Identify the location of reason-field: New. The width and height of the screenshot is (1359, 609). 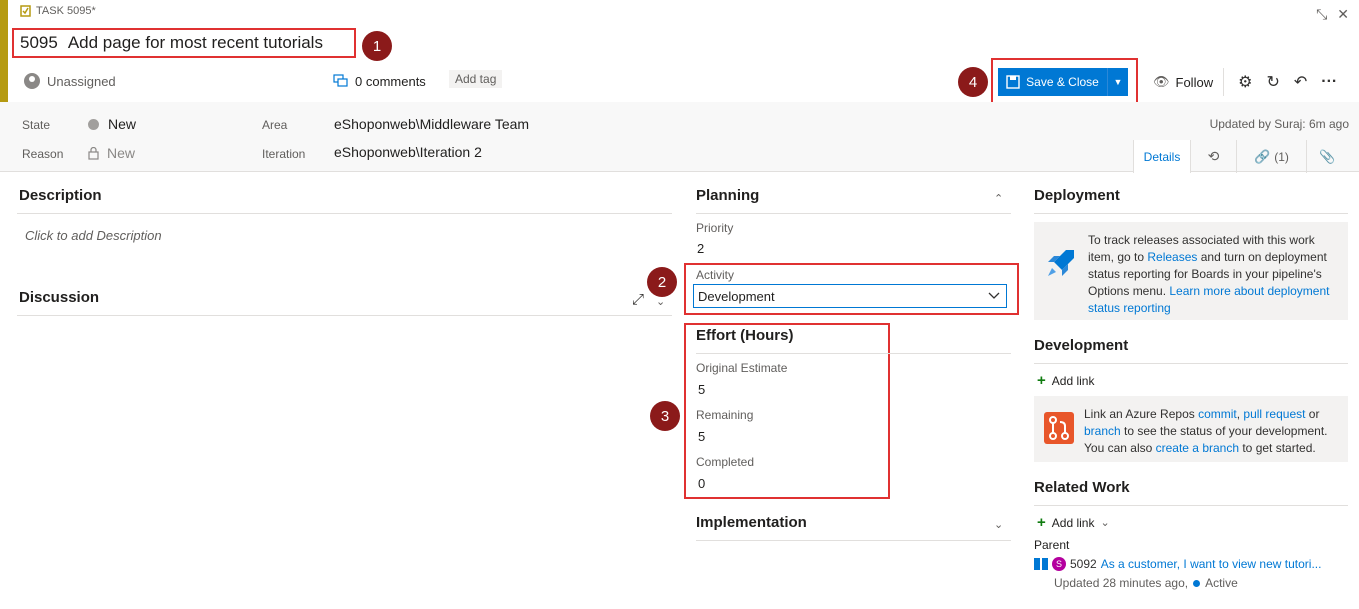
(111, 153).